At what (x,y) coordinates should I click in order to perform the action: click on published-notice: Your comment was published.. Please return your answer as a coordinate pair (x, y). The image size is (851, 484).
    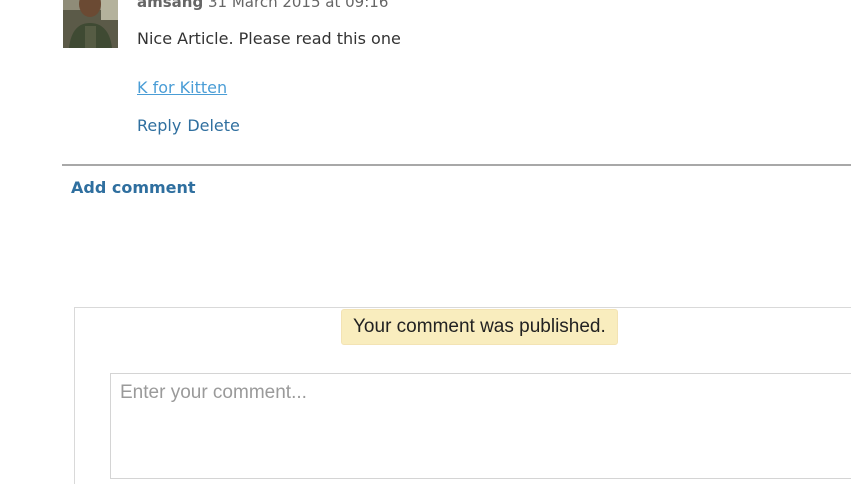
    Looking at the image, I should click on (479, 327).